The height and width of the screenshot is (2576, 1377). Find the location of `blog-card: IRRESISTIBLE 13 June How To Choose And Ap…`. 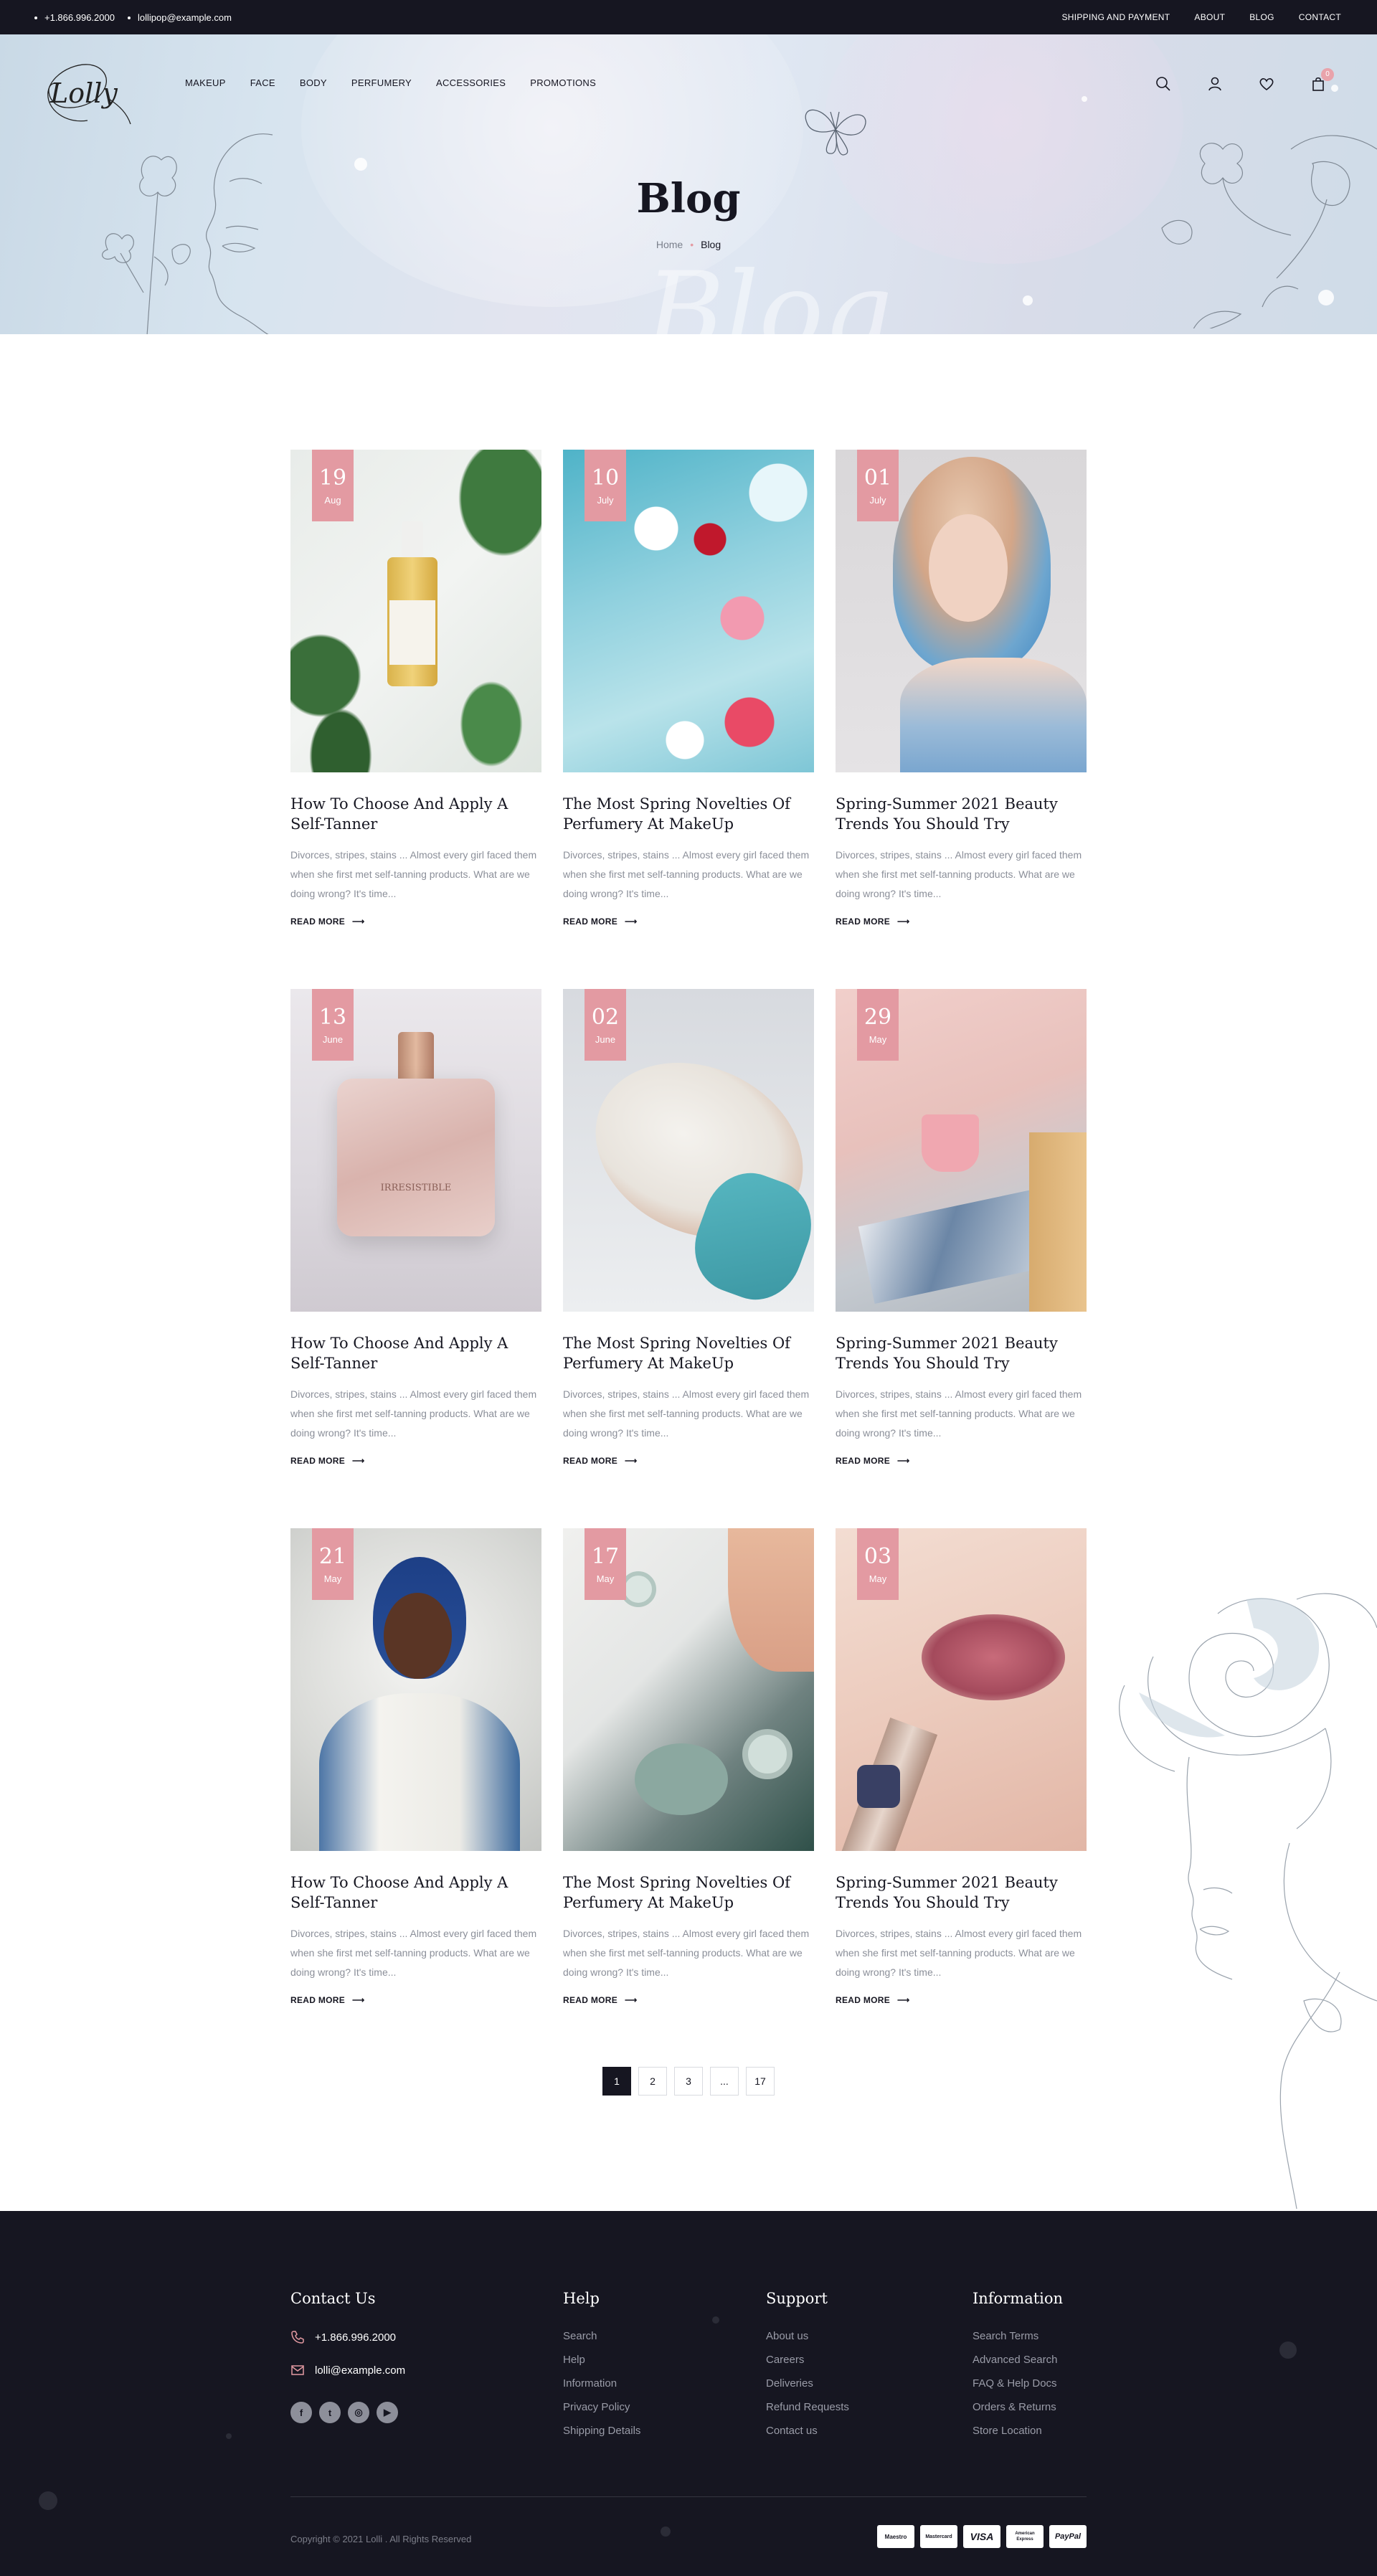

blog-card: IRRESISTIBLE 13 June How To Choose And Ap… is located at coordinates (415, 1227).